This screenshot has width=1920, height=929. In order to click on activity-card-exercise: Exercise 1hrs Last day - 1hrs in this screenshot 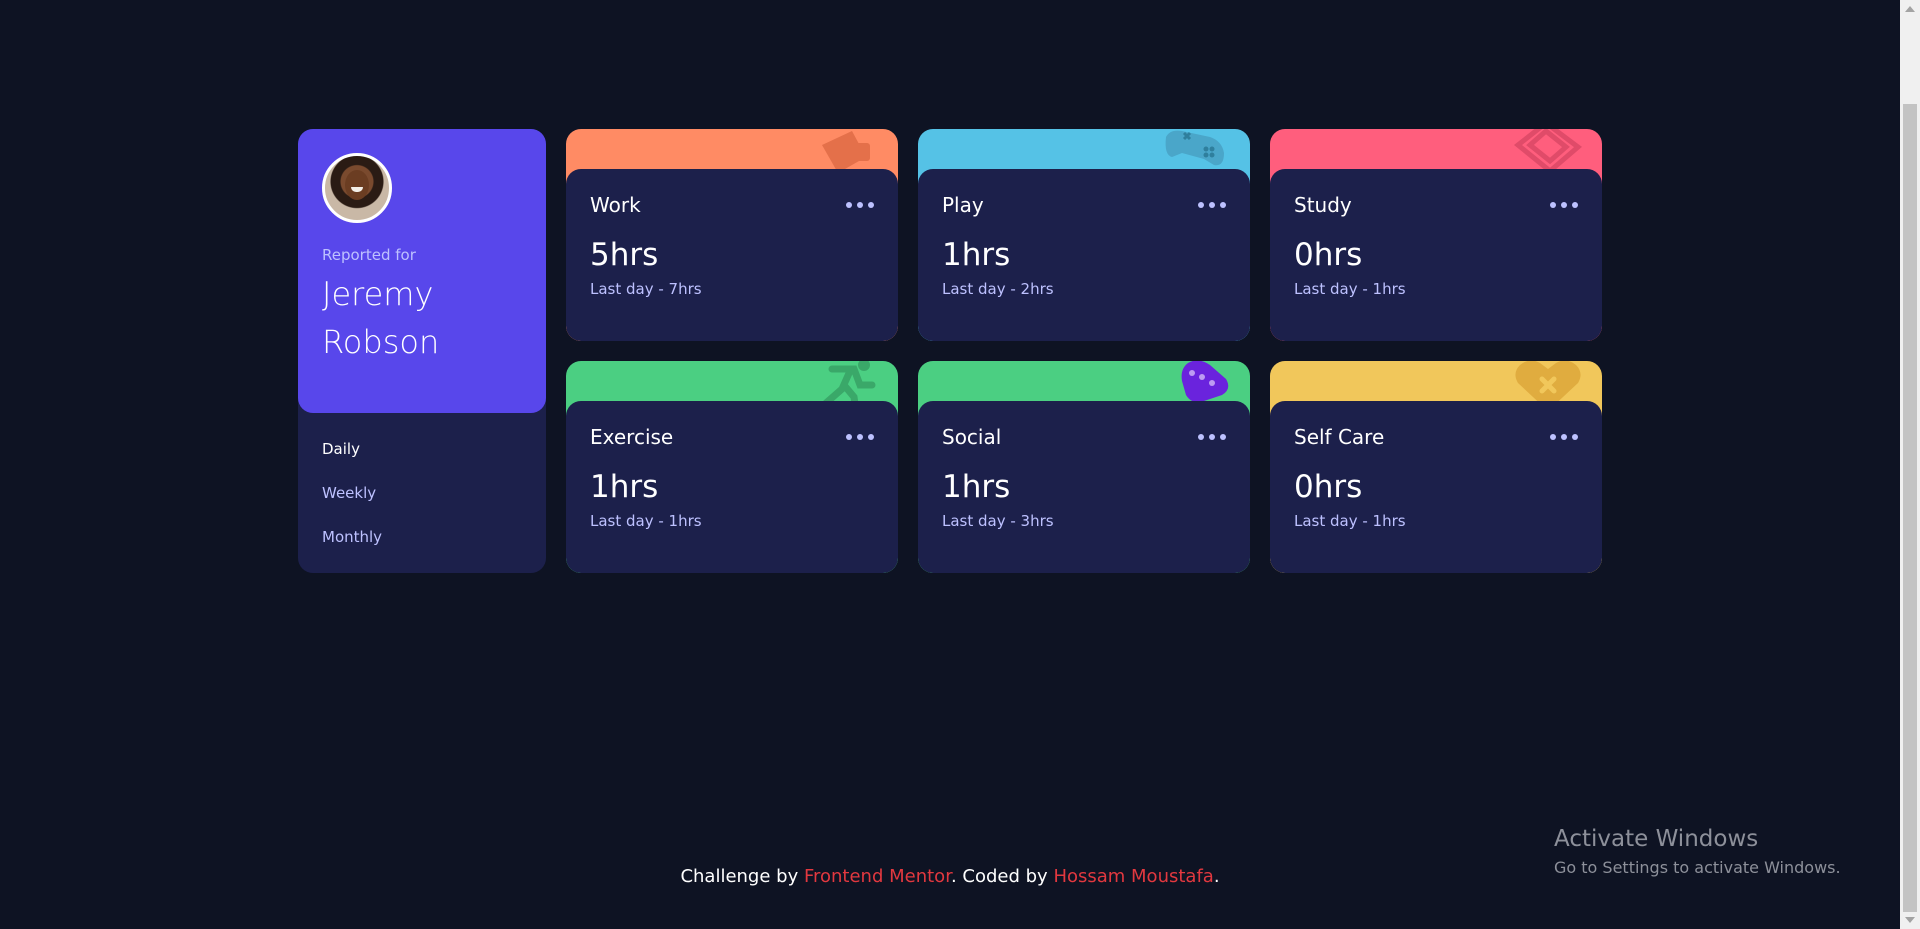, I will do `click(732, 467)`.